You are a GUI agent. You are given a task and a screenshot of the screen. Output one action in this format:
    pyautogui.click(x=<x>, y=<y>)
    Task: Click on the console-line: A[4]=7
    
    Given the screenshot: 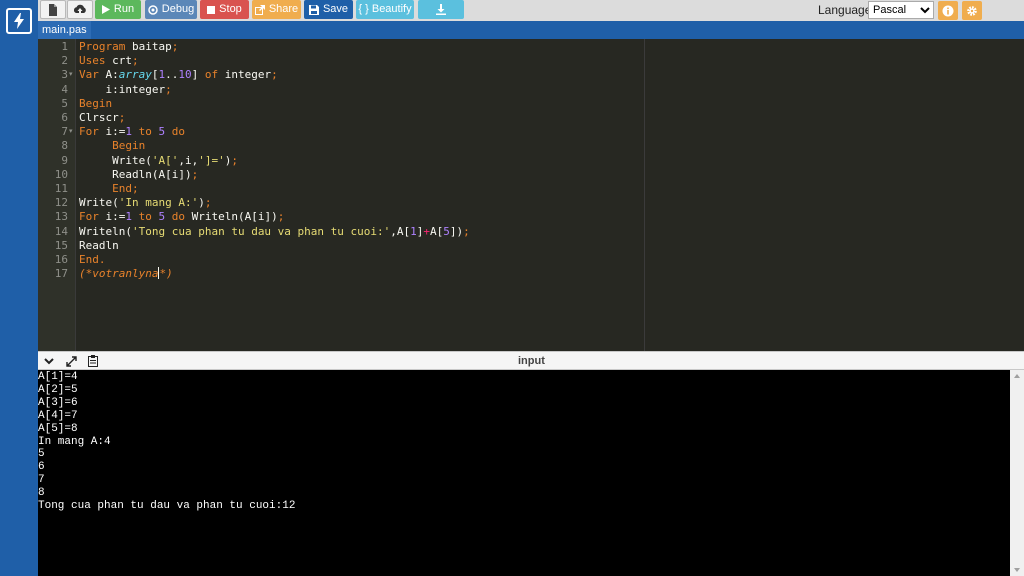 What is the action you would take?
    pyautogui.click(x=58, y=415)
    